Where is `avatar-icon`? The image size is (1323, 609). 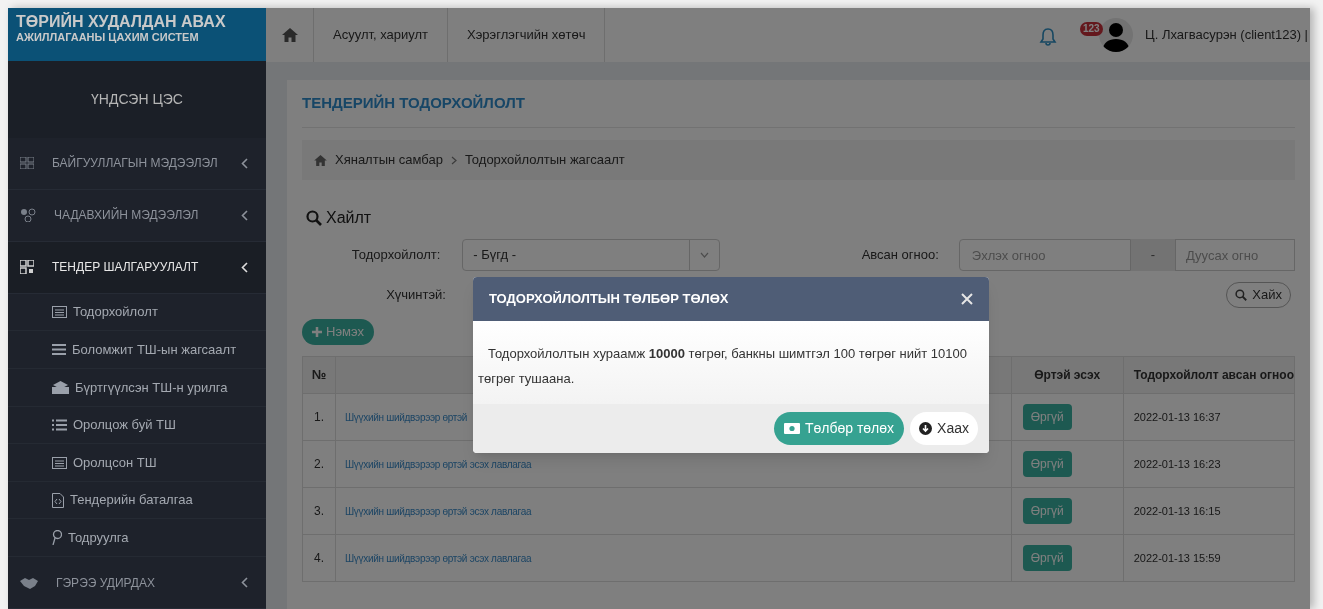 avatar-icon is located at coordinates (1116, 35).